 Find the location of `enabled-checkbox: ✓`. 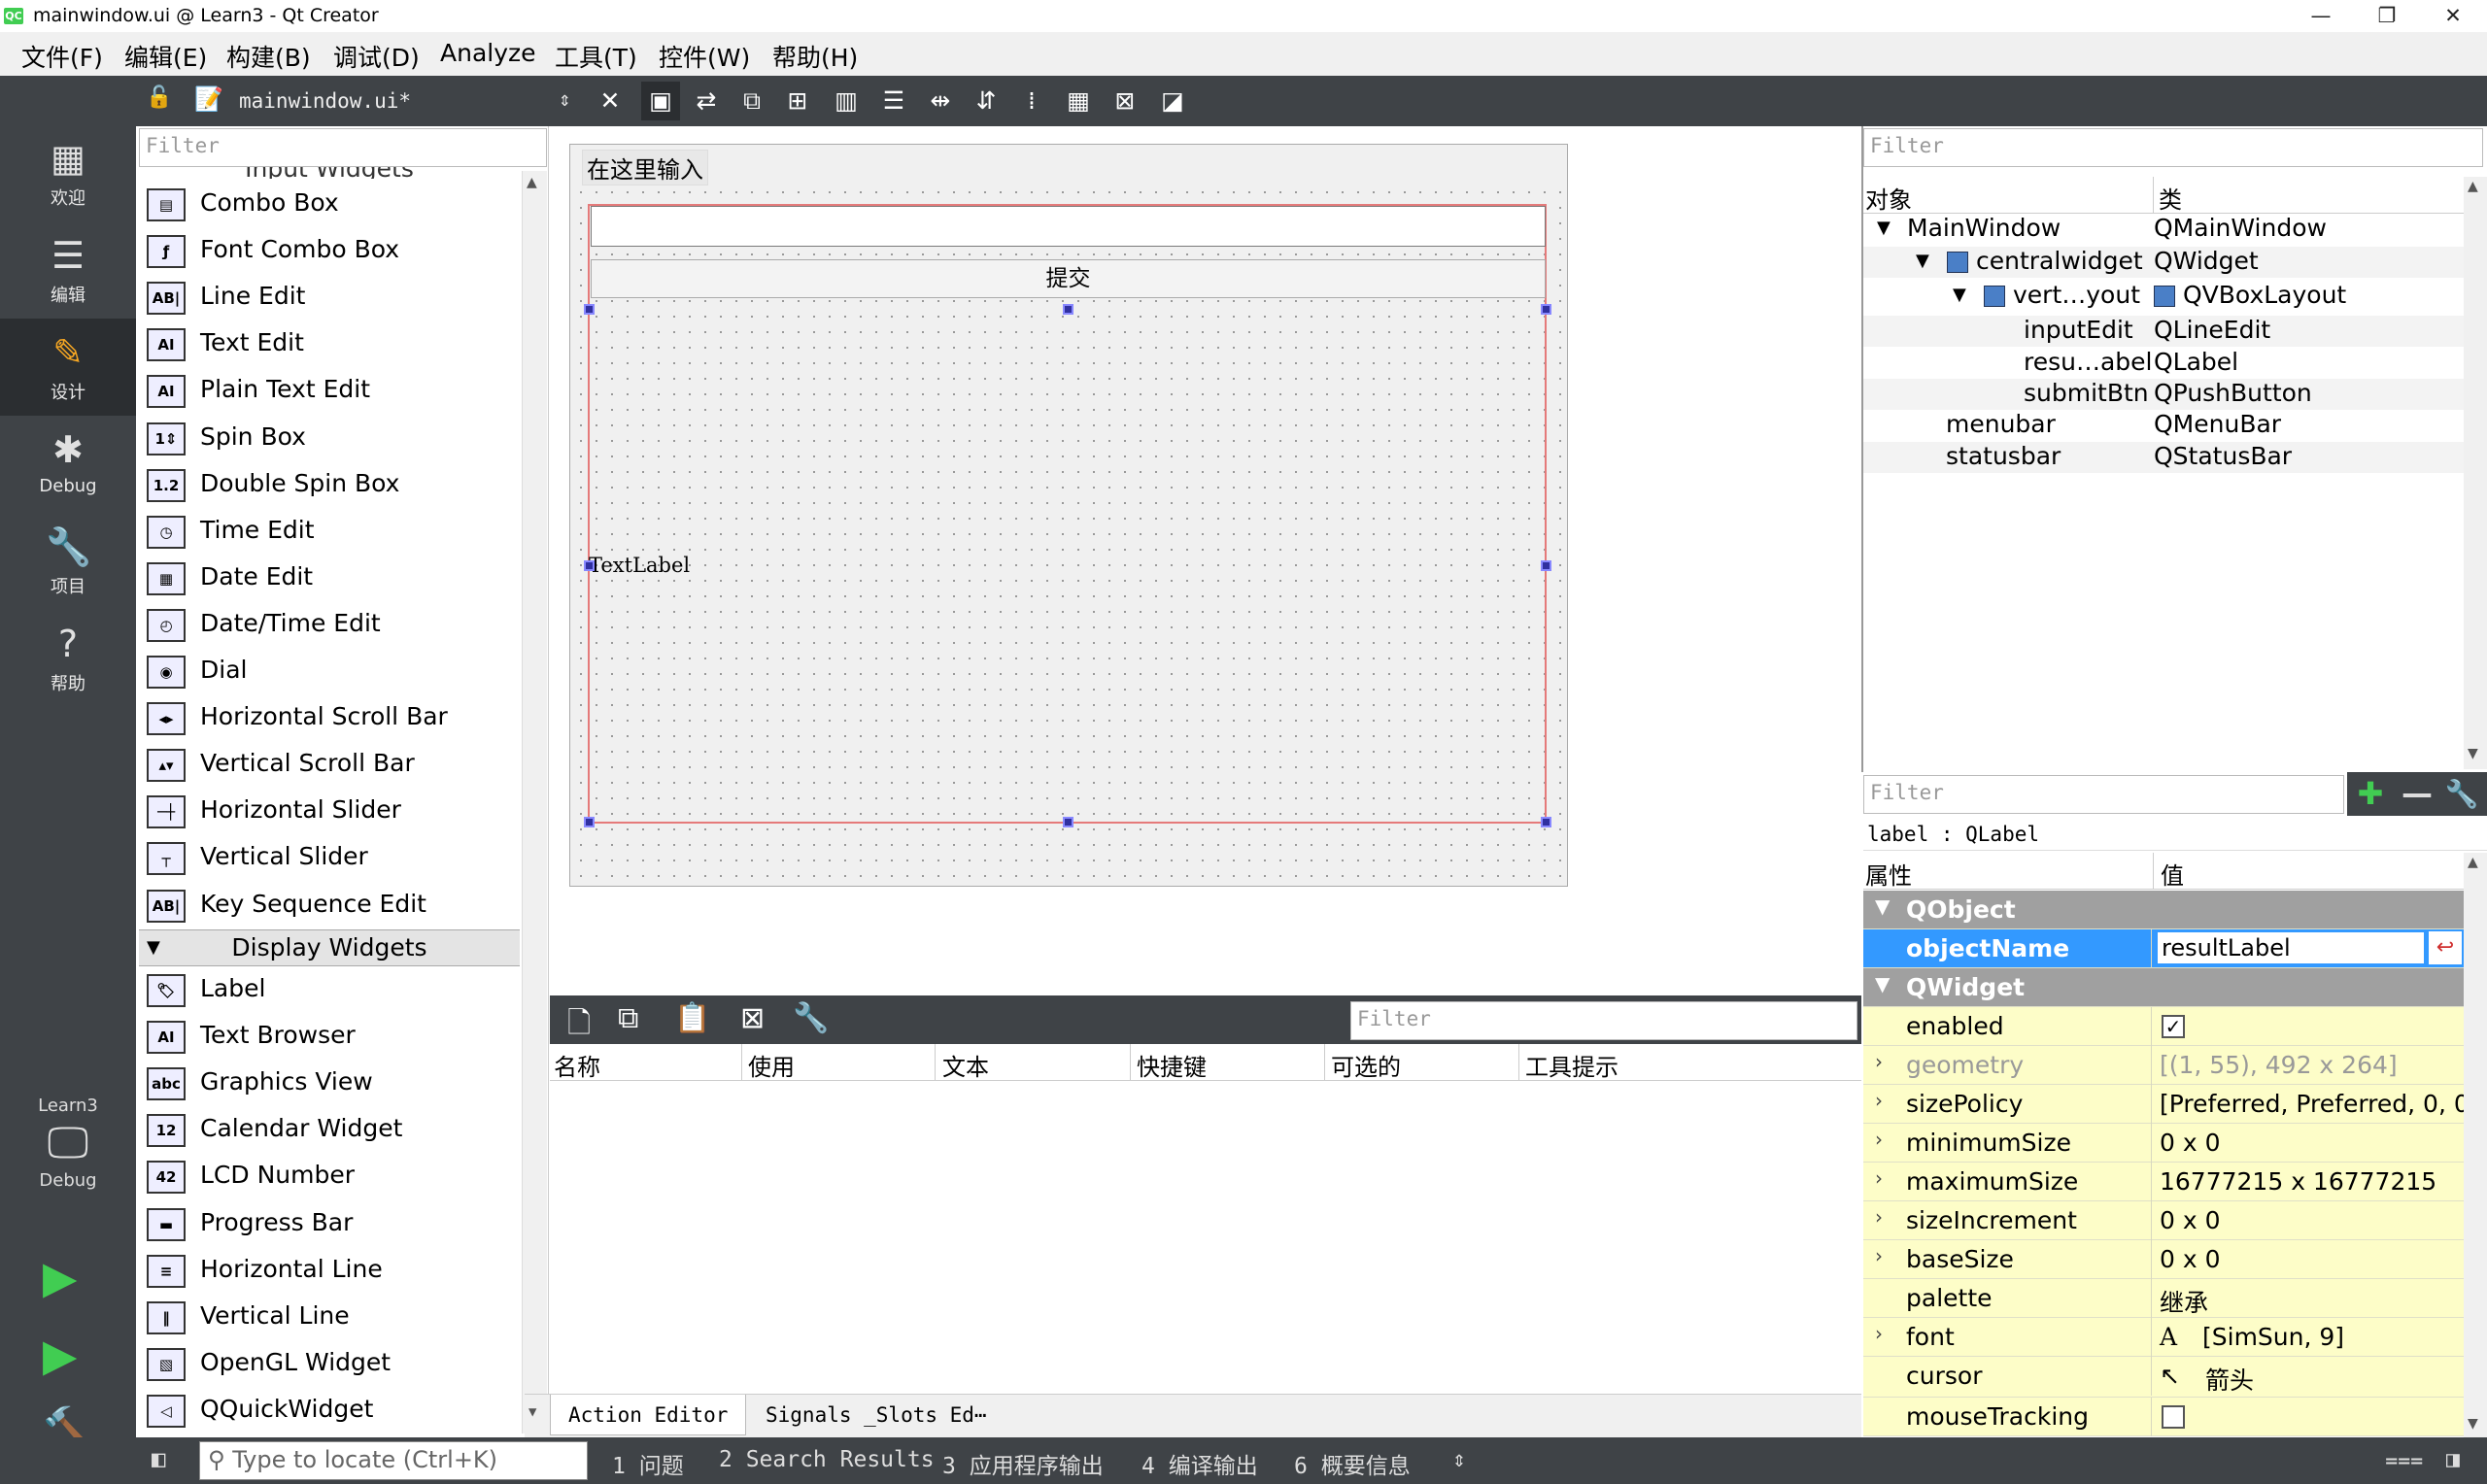

enabled-checkbox: ✓ is located at coordinates (2173, 1026).